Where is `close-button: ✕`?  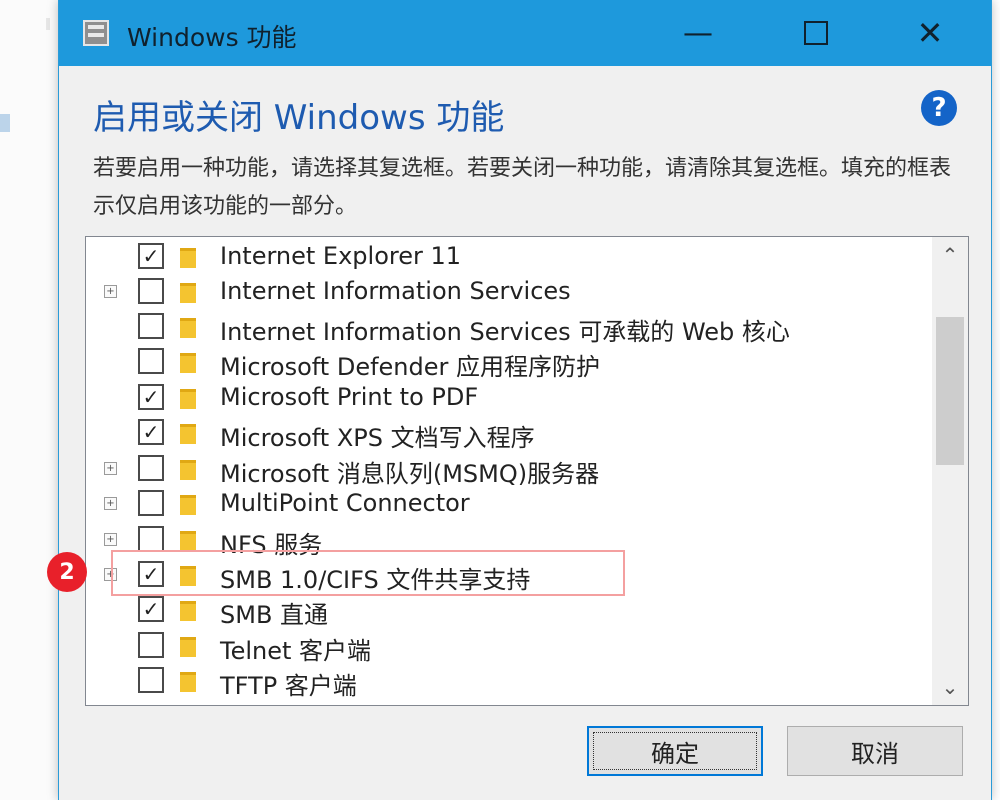 close-button: ✕ is located at coordinates (930, 33).